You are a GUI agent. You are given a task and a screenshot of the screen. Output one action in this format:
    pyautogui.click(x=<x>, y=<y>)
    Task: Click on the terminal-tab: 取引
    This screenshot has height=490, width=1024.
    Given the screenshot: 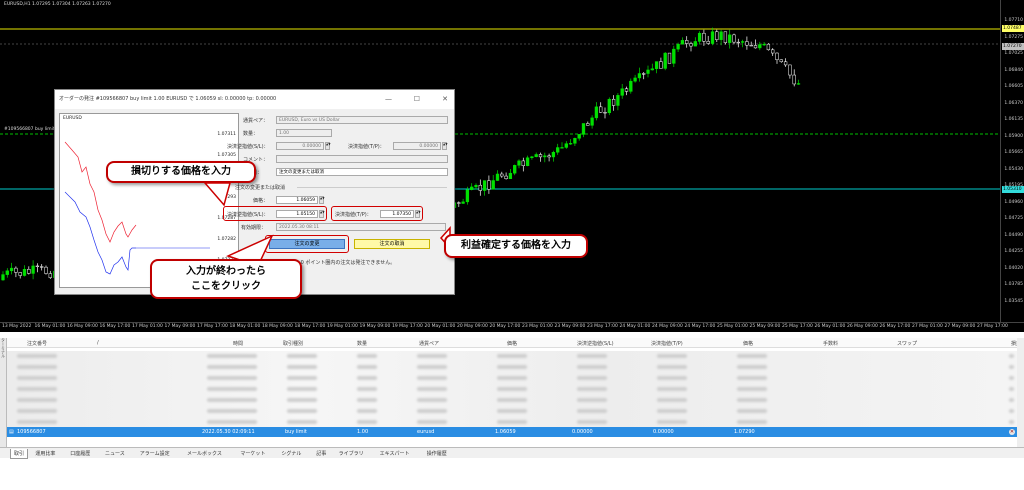 What is the action you would take?
    pyautogui.click(x=19, y=454)
    